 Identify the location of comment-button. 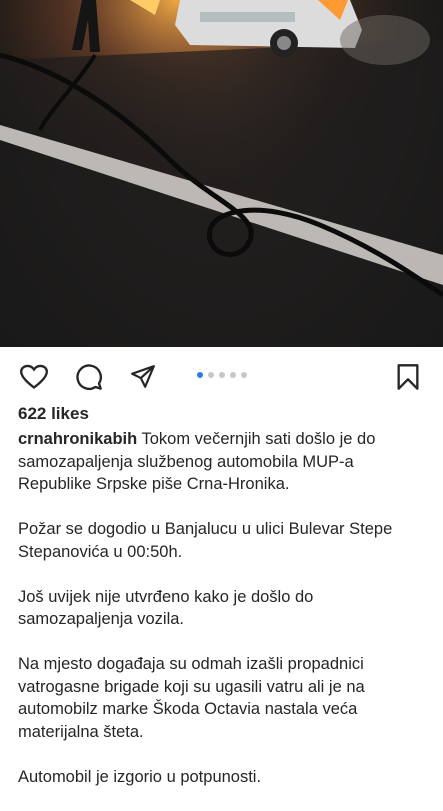
(89, 377).